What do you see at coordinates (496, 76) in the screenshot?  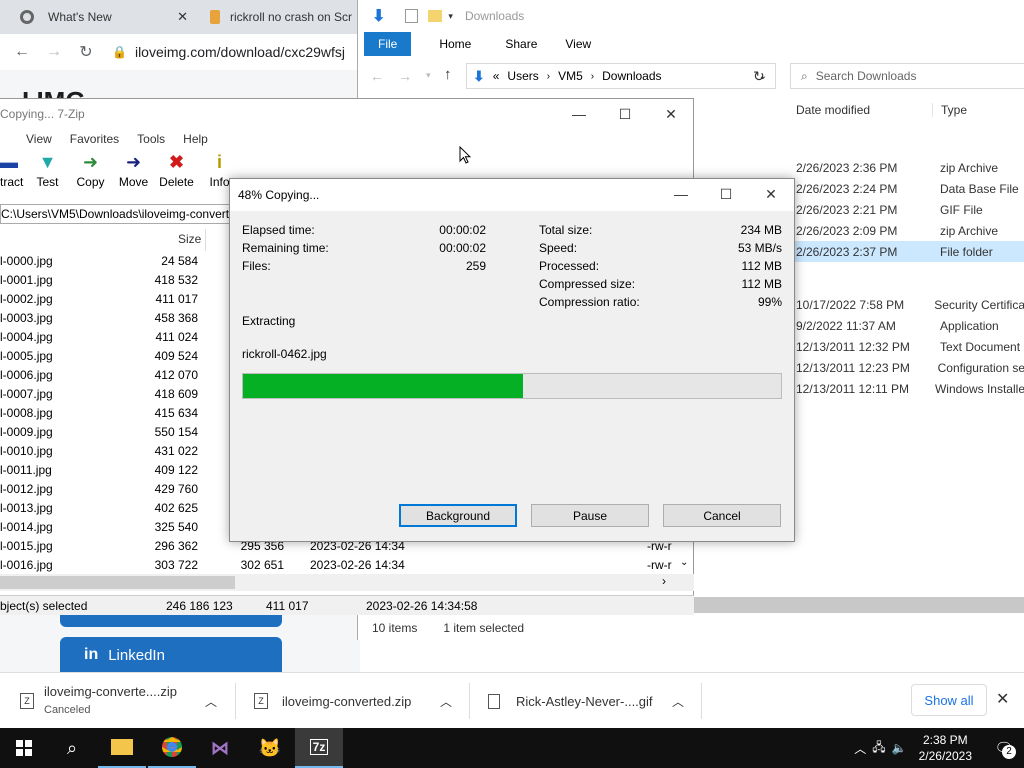 I see `breadcrumb-overflow: «` at bounding box center [496, 76].